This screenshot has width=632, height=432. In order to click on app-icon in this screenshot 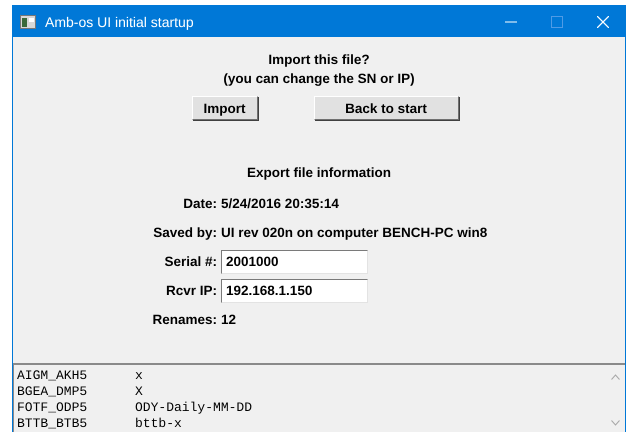, I will do `click(28, 21)`.